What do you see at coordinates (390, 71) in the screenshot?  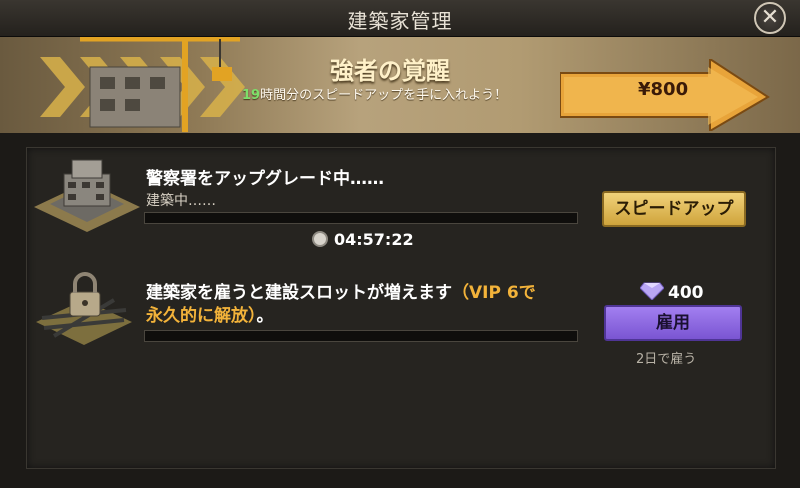 I see `banner-heading: 強者の覚醒` at bounding box center [390, 71].